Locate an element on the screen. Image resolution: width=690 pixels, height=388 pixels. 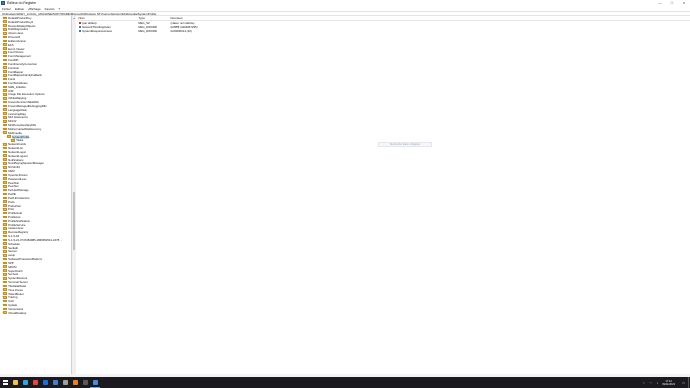
edge-browser-icon is located at coordinates (25, 382).